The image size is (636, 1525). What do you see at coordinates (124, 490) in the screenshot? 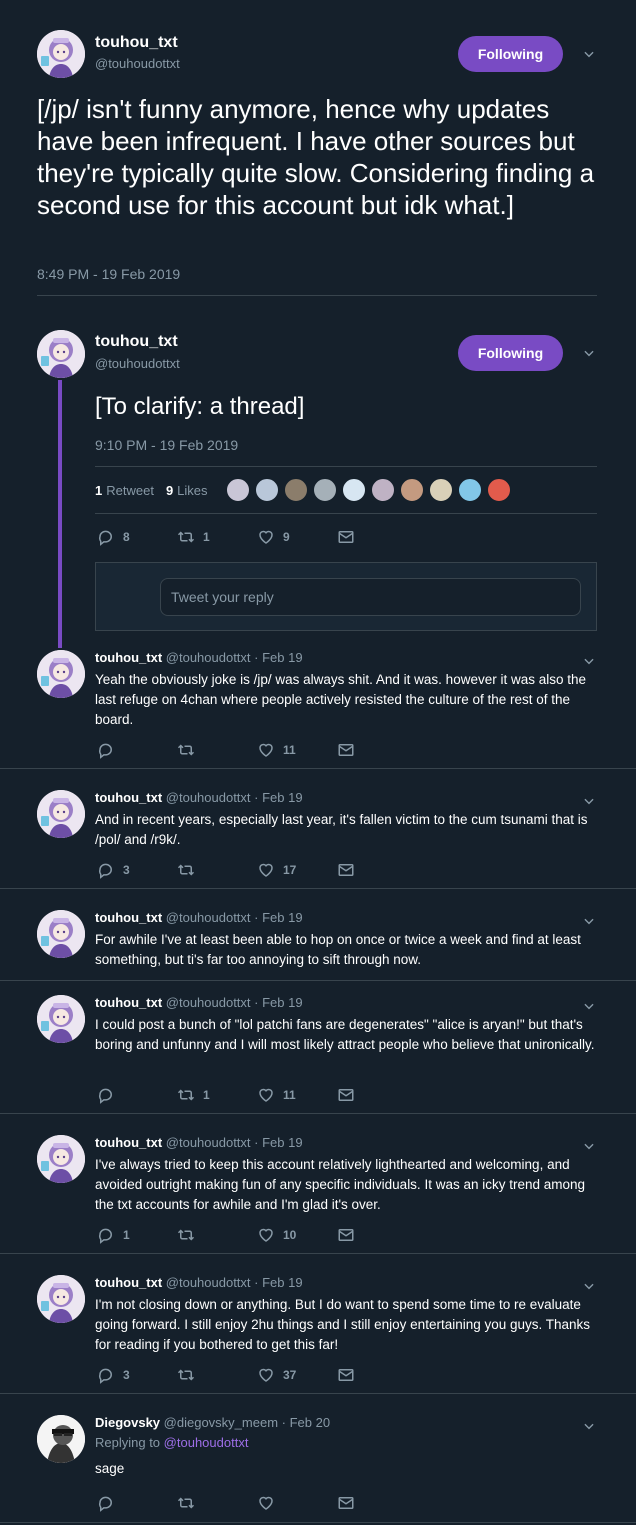
I see `retweet-stat: 1 Retweet` at bounding box center [124, 490].